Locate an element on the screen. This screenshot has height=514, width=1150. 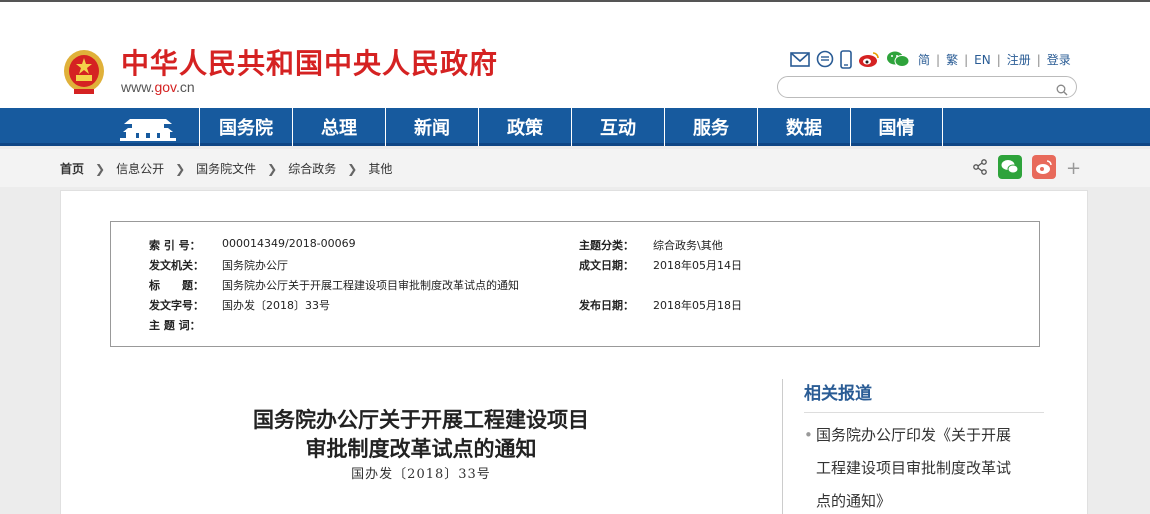
info-label: 发文字号： is located at coordinates (176, 305).